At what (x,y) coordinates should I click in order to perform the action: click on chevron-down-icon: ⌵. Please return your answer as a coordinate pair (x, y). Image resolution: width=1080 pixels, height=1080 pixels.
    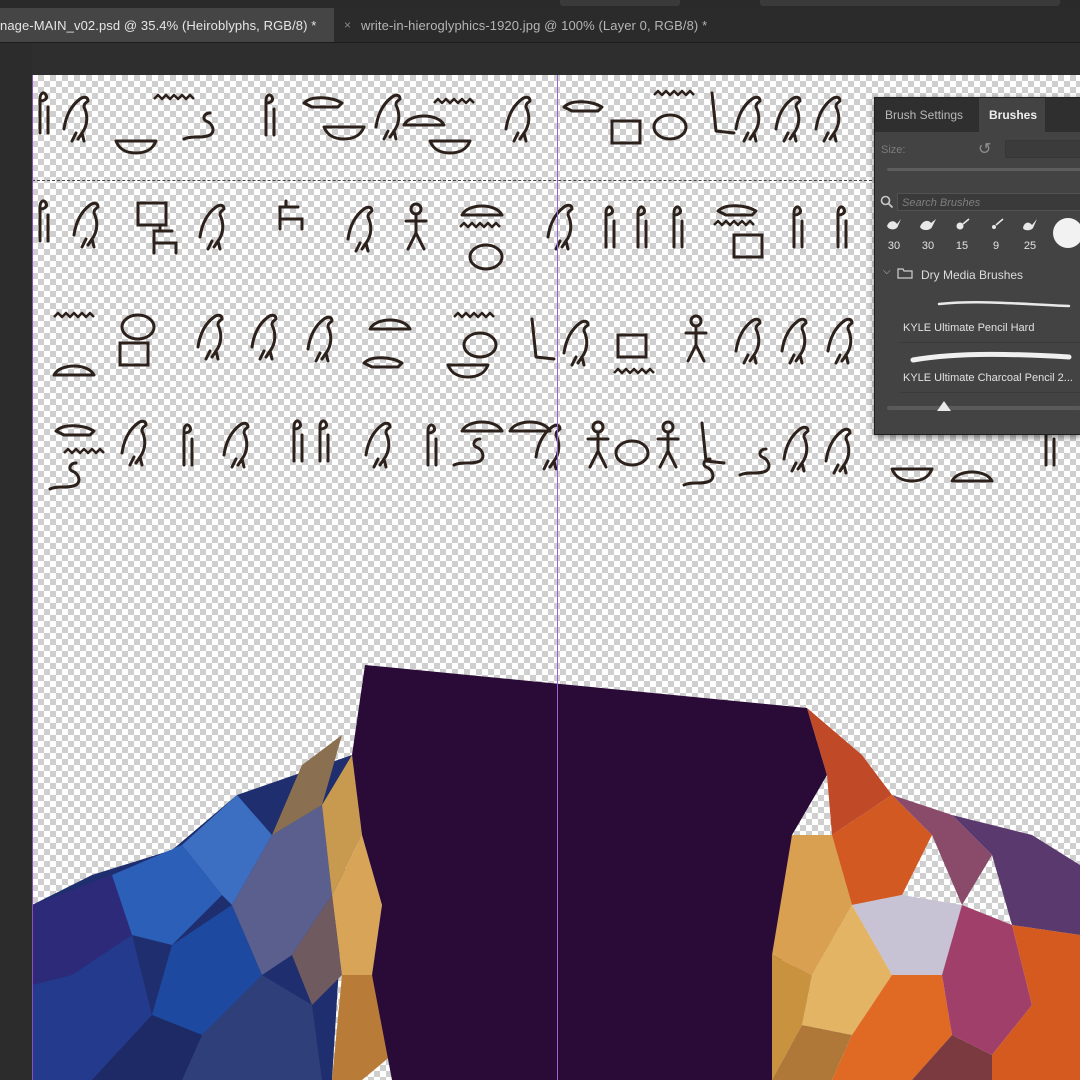
    Looking at the image, I should click on (887, 271).